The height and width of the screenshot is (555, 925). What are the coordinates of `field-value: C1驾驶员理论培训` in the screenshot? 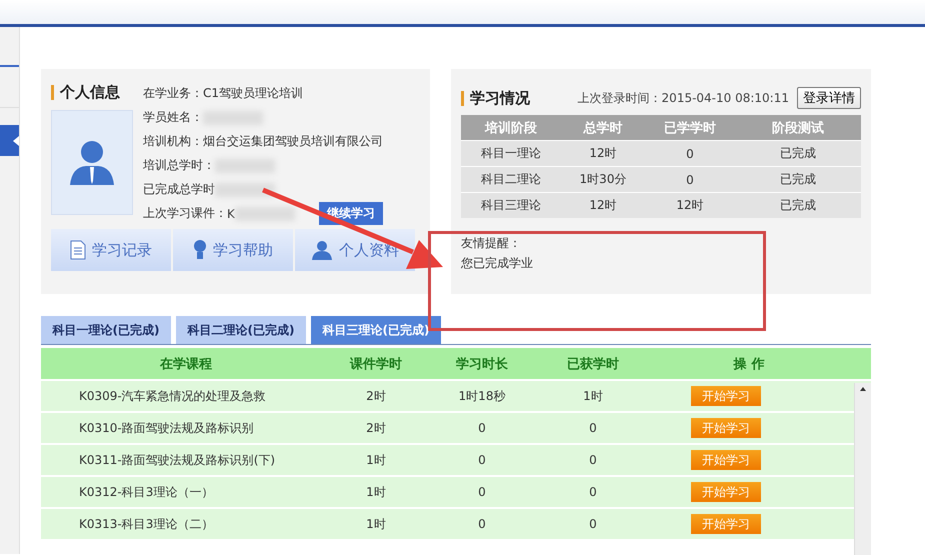 It's located at (253, 93).